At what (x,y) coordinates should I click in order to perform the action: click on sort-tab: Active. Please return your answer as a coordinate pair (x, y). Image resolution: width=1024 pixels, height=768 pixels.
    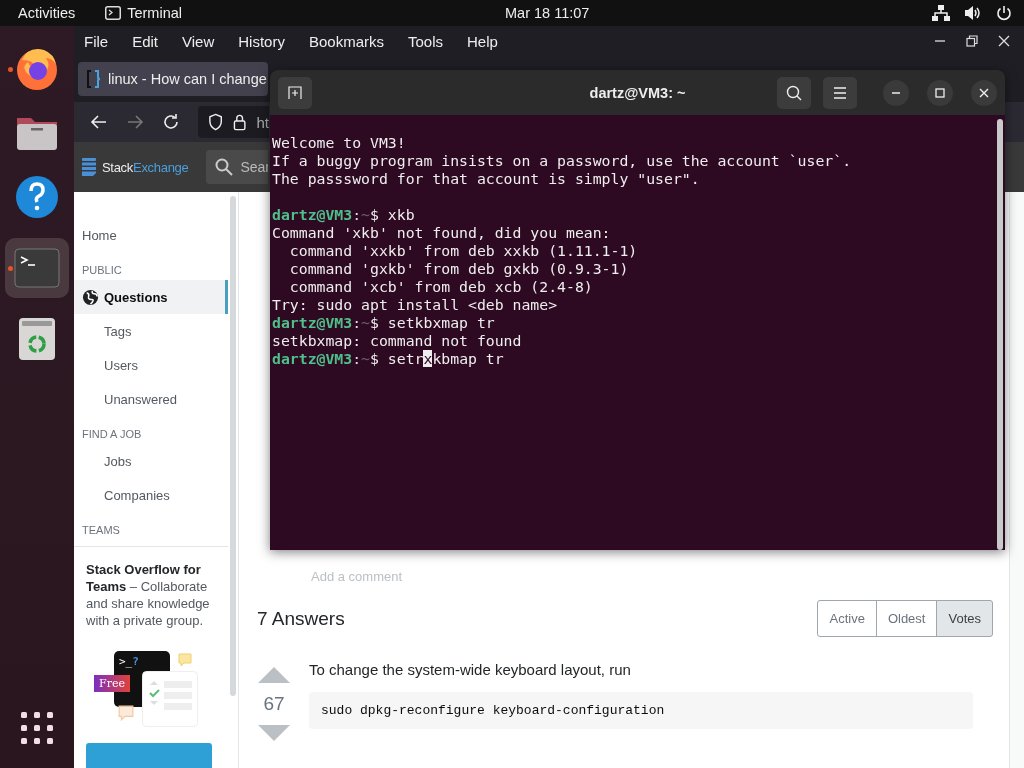
    Looking at the image, I should click on (847, 618).